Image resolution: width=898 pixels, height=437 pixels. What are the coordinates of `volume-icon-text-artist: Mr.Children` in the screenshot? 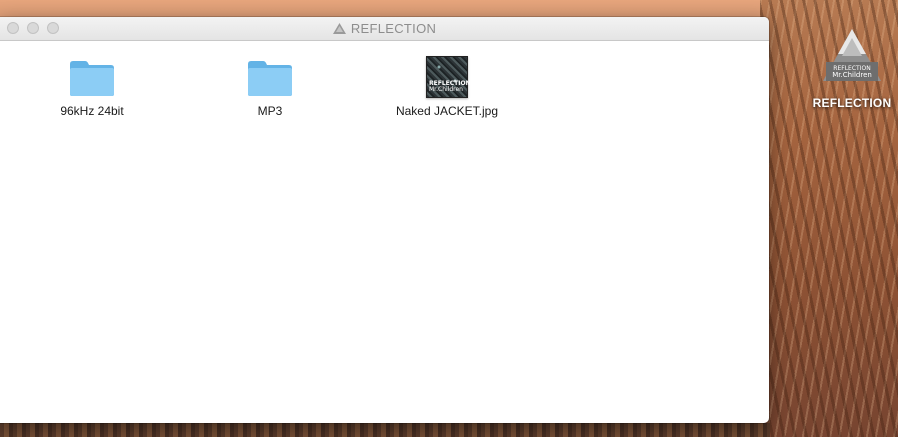 It's located at (852, 75).